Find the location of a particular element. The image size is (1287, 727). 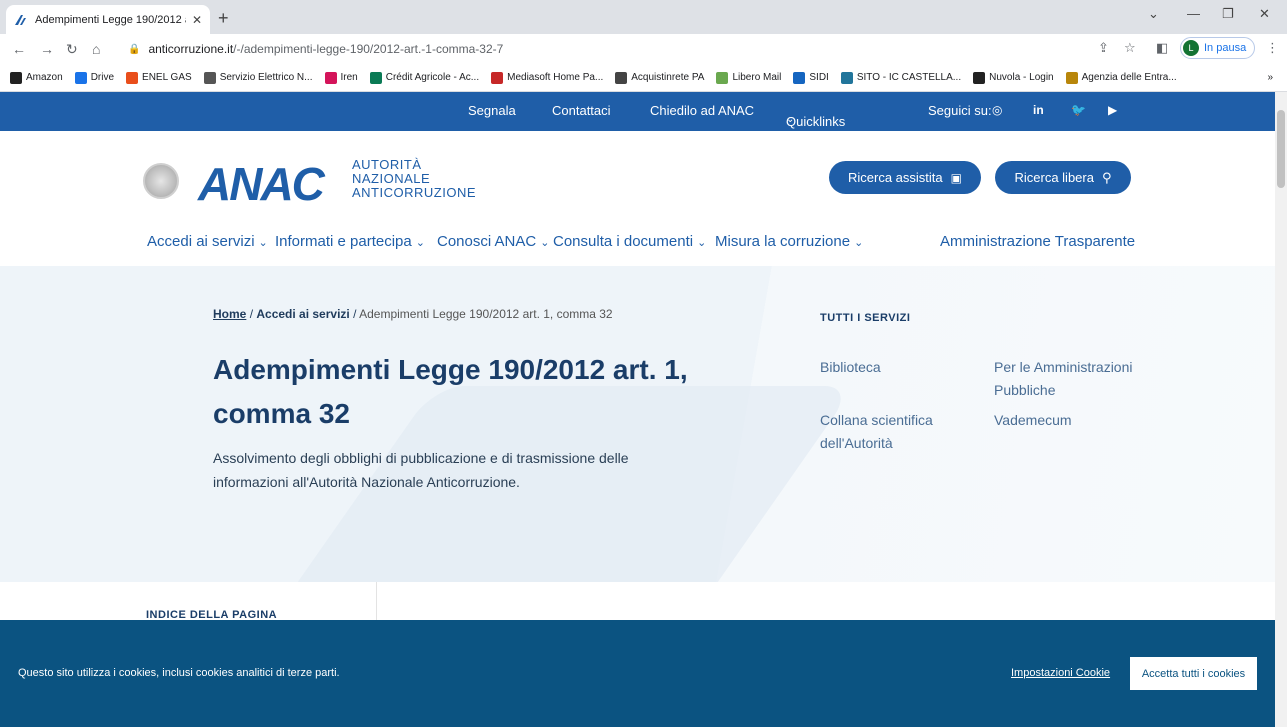

bookmark-item: Drive is located at coordinates (94, 77).